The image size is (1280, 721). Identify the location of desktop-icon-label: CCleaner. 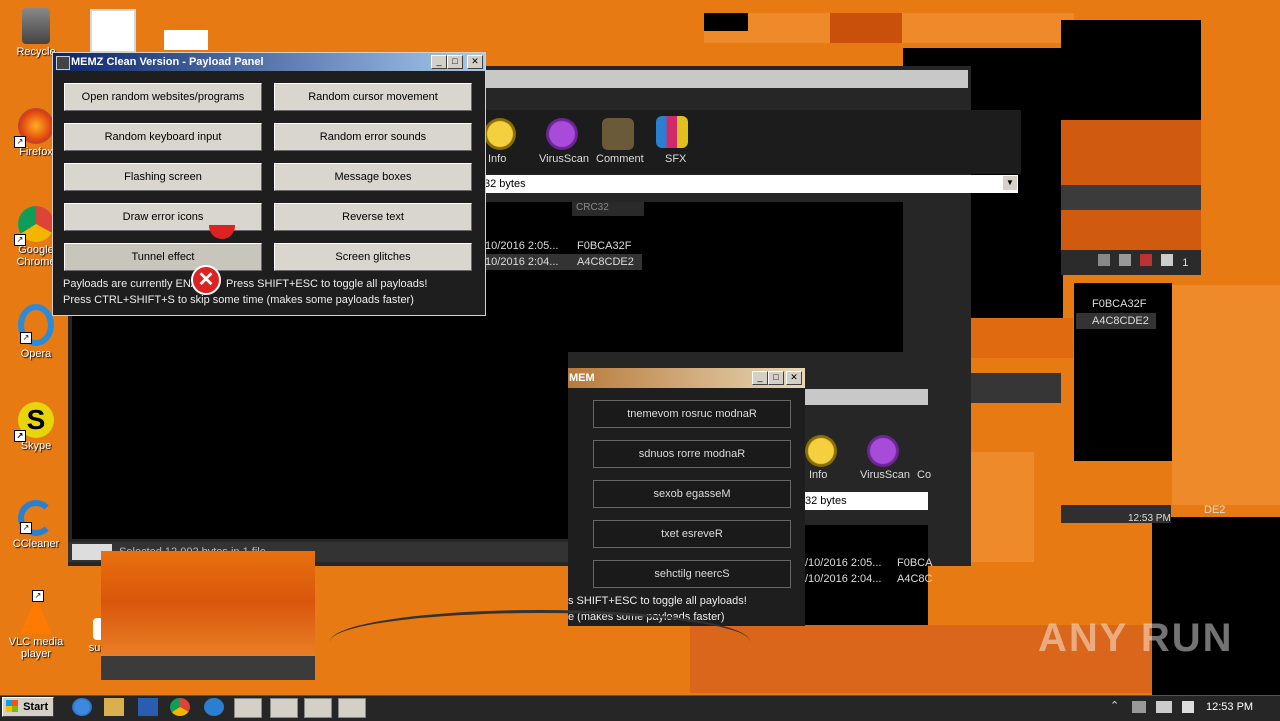
(36, 544).